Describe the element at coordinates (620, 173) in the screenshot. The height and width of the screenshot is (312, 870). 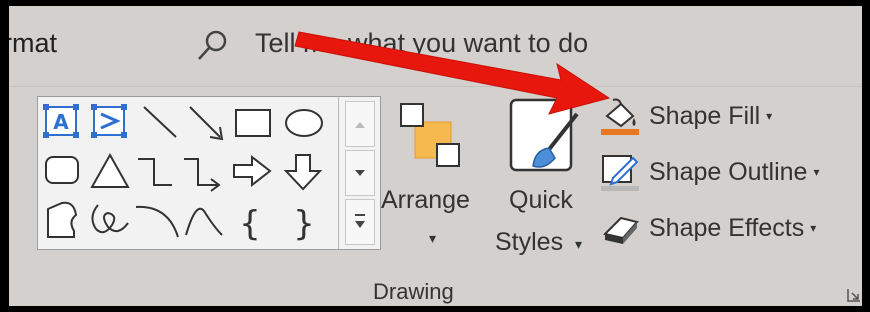
I see `pen-icon` at that location.